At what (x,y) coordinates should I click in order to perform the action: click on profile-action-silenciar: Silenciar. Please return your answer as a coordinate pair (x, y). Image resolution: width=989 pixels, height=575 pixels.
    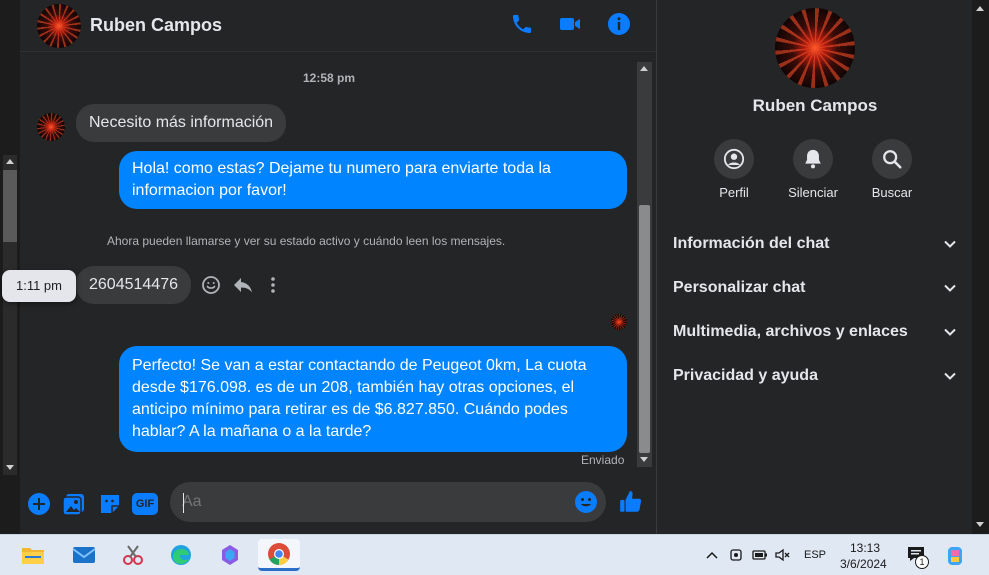
    Looking at the image, I should click on (813, 169).